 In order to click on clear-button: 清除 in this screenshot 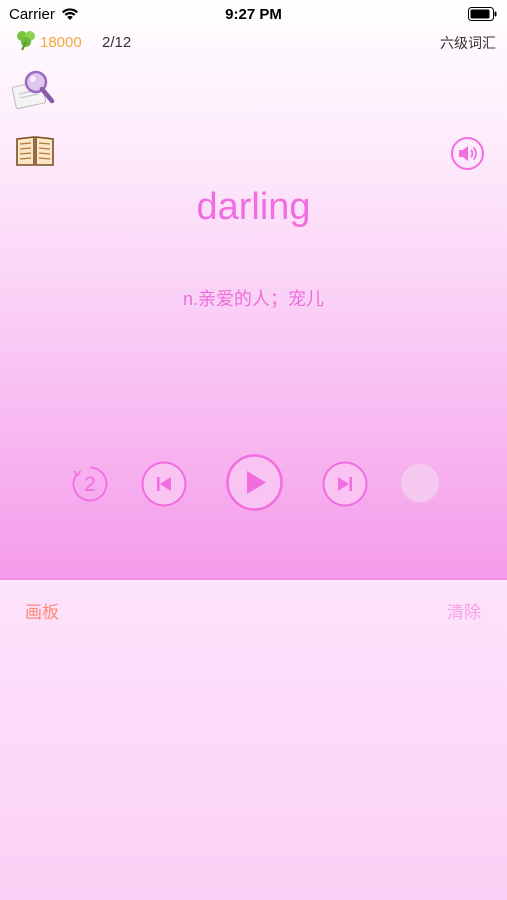, I will do `click(464, 610)`.